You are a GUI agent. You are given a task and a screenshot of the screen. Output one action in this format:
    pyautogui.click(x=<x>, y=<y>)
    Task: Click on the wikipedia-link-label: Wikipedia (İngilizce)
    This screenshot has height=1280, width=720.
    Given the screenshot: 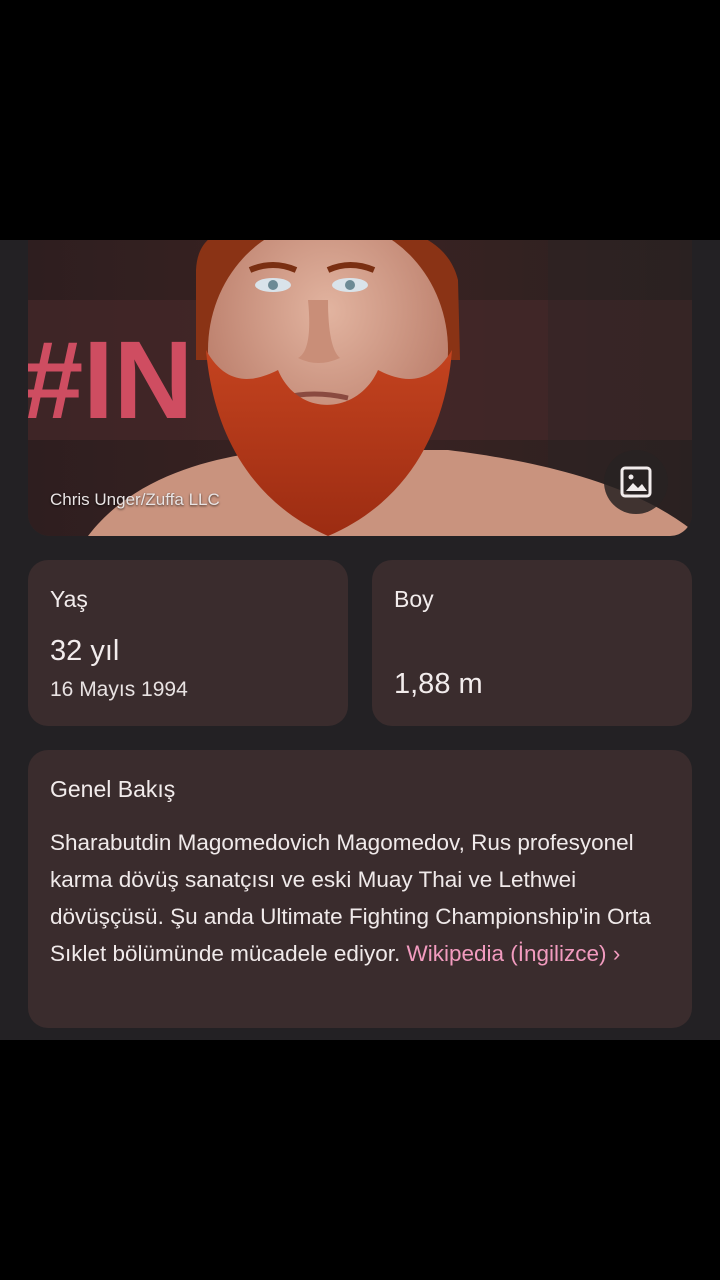 What is the action you would take?
    pyautogui.click(x=506, y=953)
    